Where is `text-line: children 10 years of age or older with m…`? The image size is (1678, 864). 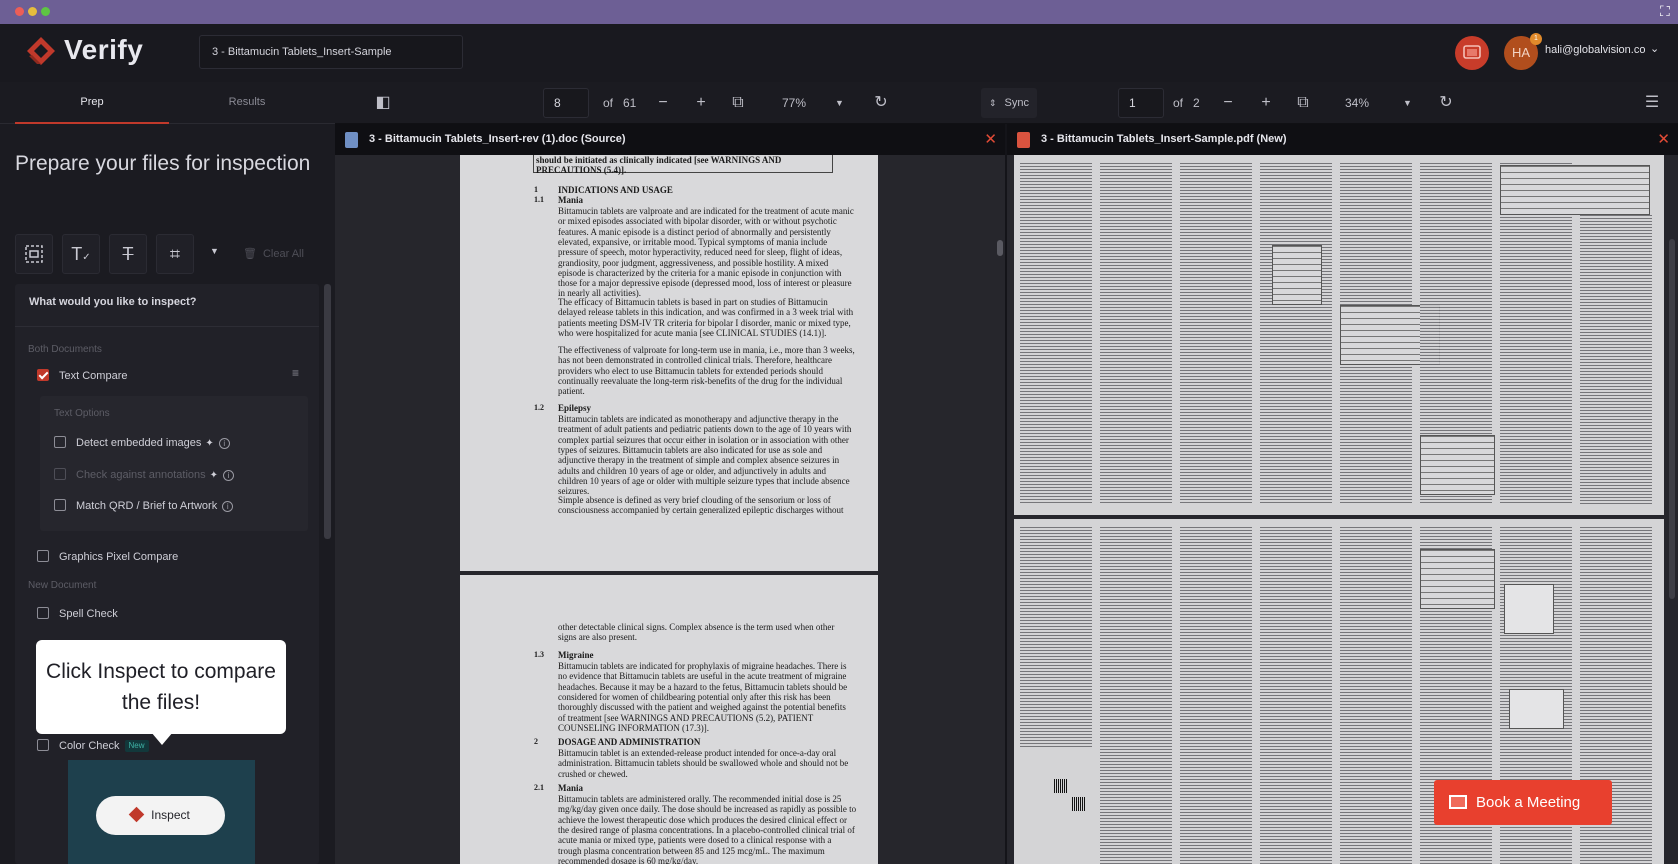
text-line: children 10 years of age or older with m… is located at coordinates (704, 480).